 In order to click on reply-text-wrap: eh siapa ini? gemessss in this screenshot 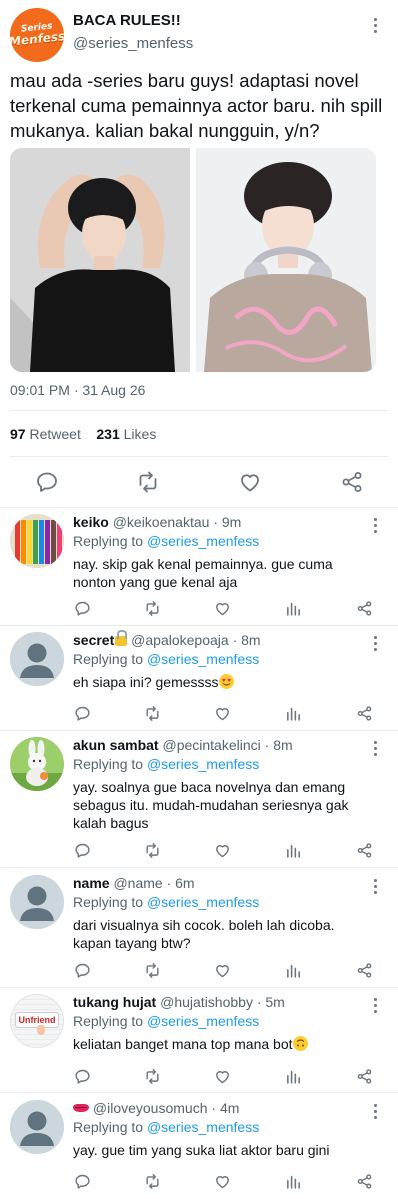, I will do `click(223, 682)`.